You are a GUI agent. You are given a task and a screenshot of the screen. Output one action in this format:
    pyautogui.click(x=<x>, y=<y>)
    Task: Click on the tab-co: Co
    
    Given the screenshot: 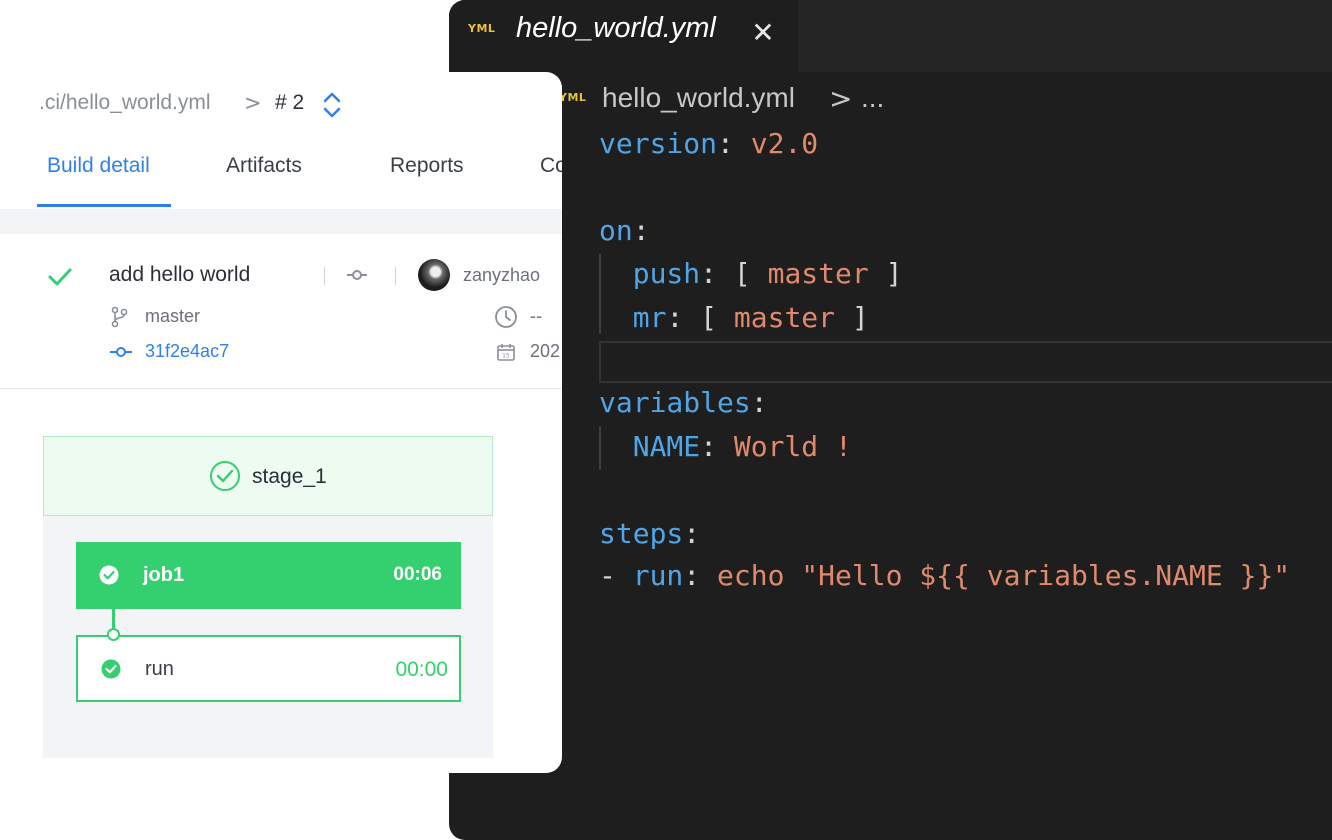 What is the action you would take?
    pyautogui.click(x=551, y=166)
    